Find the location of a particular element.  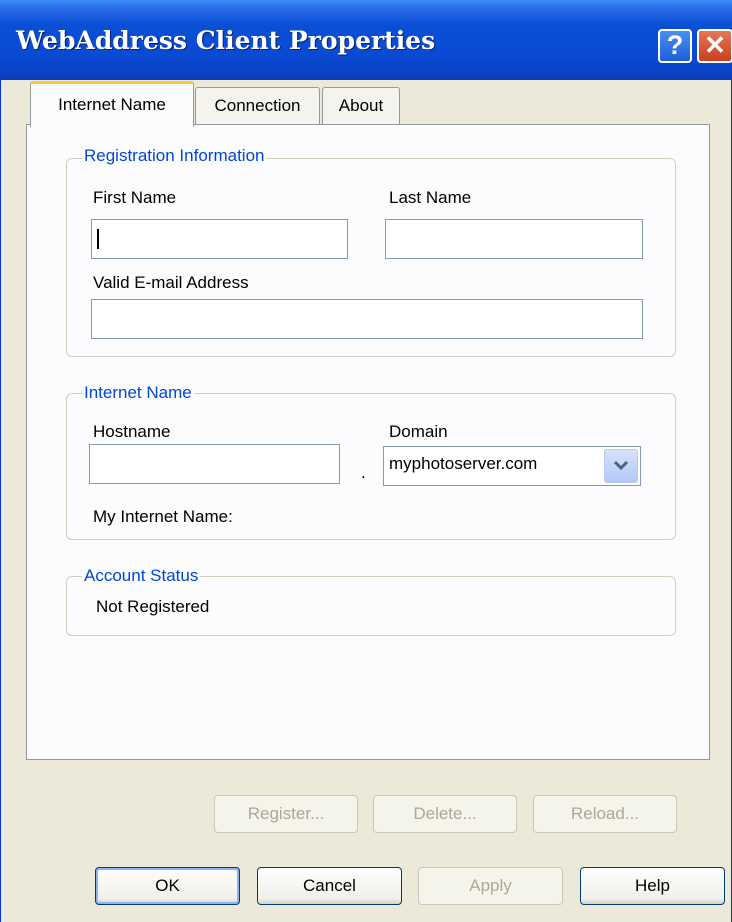

text-cursor is located at coordinates (98, 239).